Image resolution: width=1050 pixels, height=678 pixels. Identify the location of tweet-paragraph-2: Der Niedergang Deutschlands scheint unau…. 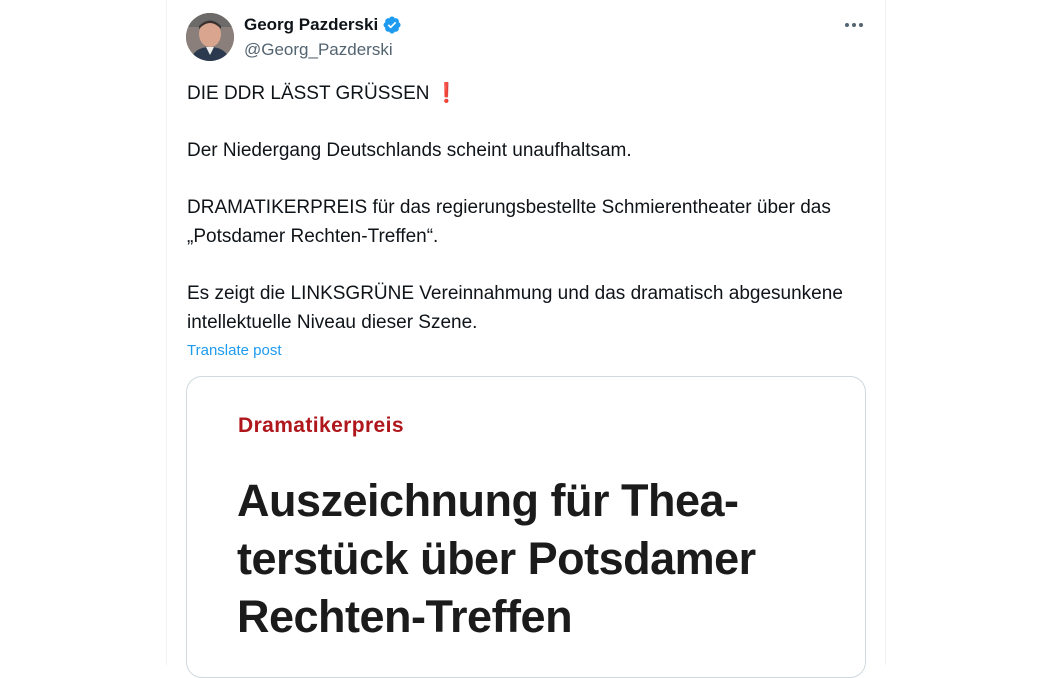
(409, 150).